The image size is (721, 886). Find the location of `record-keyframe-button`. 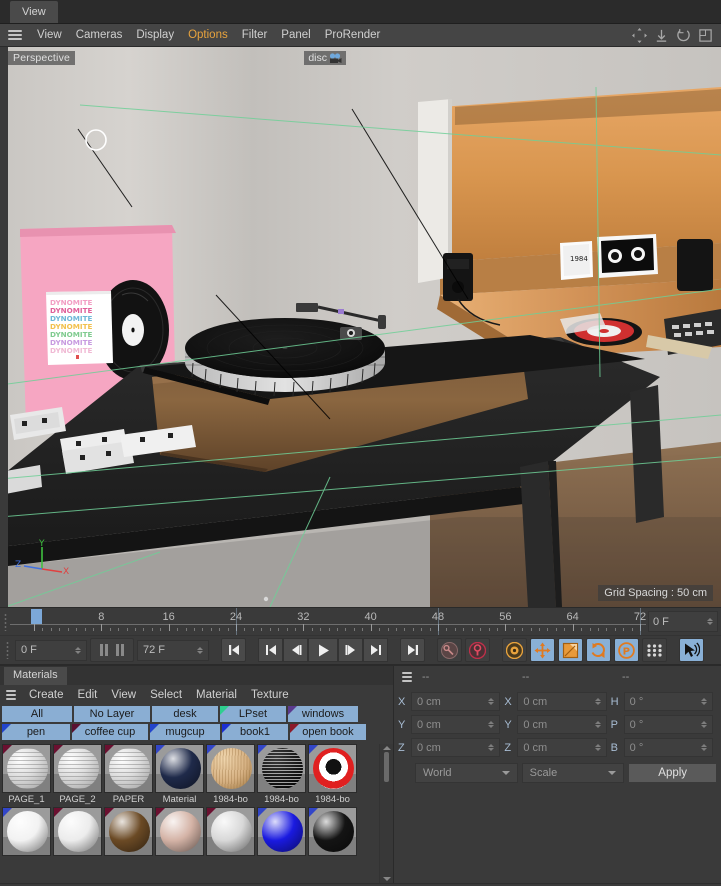

record-keyframe-button is located at coordinates (449, 650).